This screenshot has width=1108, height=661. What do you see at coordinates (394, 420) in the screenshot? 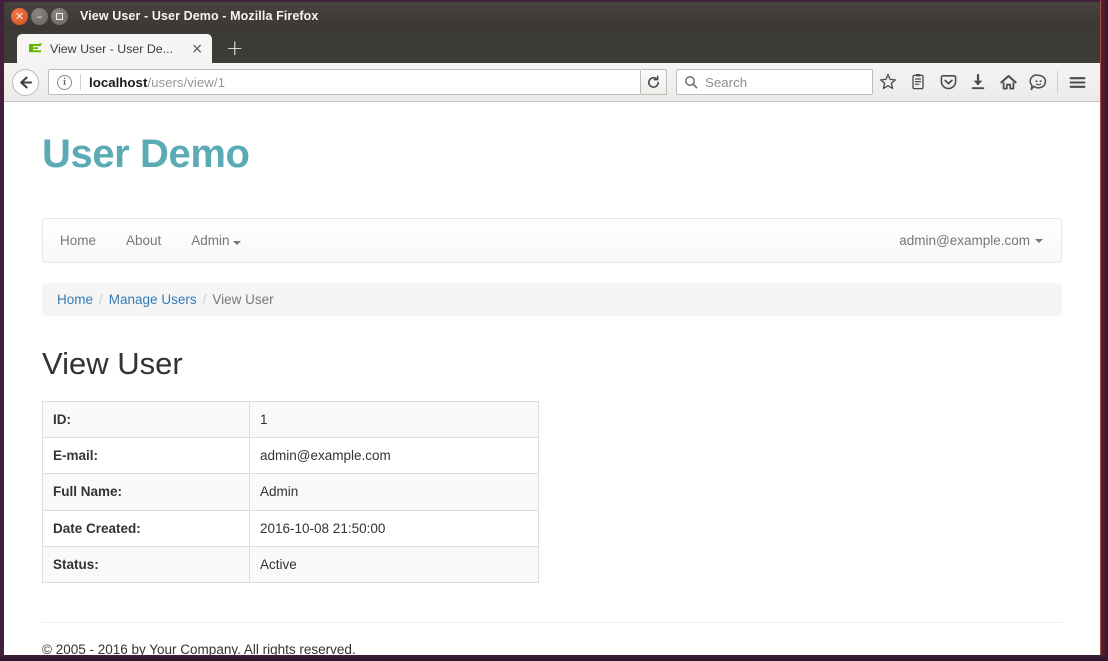
I see `table-cell-value: 1` at bounding box center [394, 420].